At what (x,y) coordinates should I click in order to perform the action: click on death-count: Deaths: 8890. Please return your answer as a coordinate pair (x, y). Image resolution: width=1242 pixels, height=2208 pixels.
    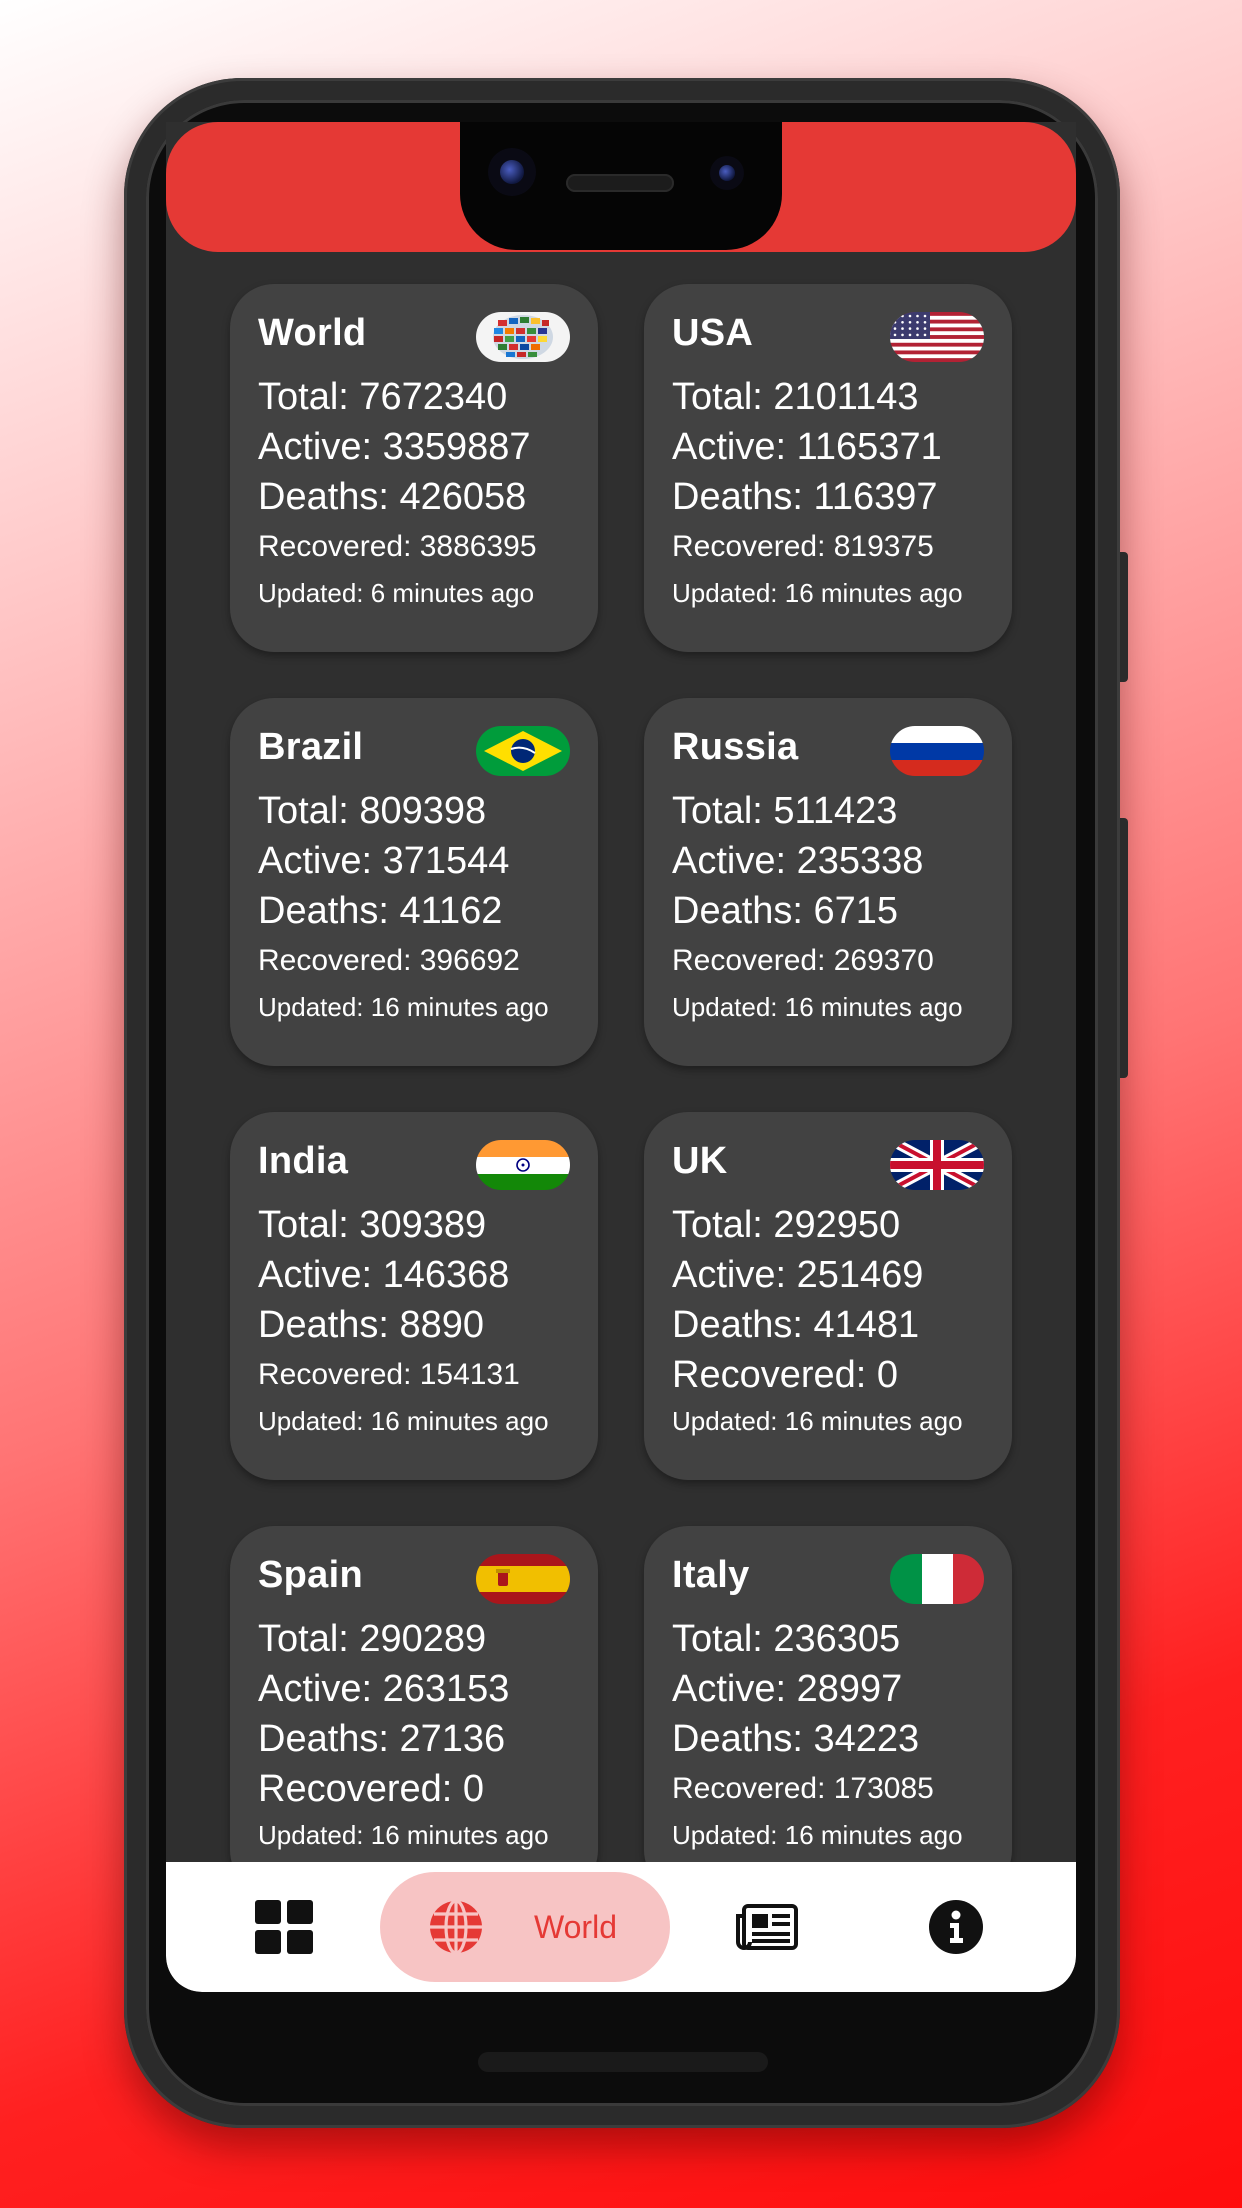
    Looking at the image, I should click on (371, 1325).